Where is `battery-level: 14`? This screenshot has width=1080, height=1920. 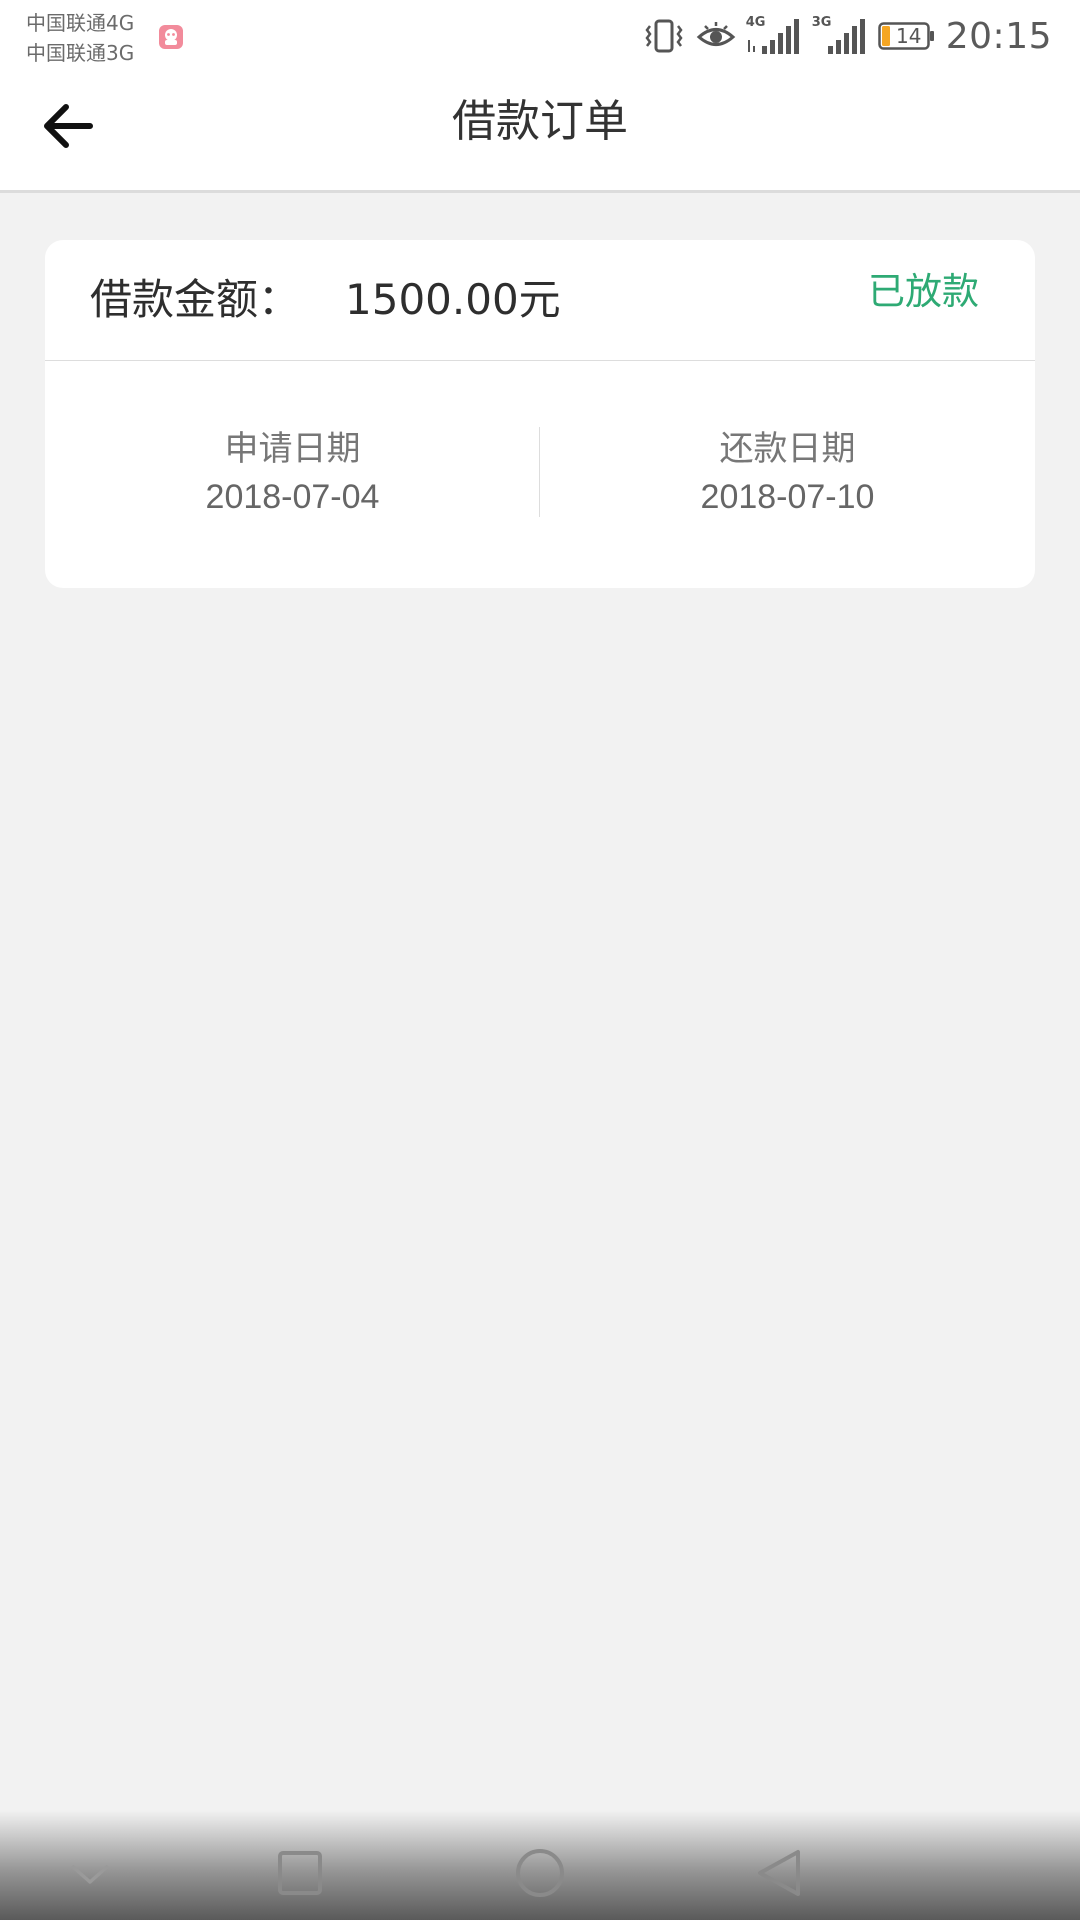 battery-level: 14 is located at coordinates (909, 36).